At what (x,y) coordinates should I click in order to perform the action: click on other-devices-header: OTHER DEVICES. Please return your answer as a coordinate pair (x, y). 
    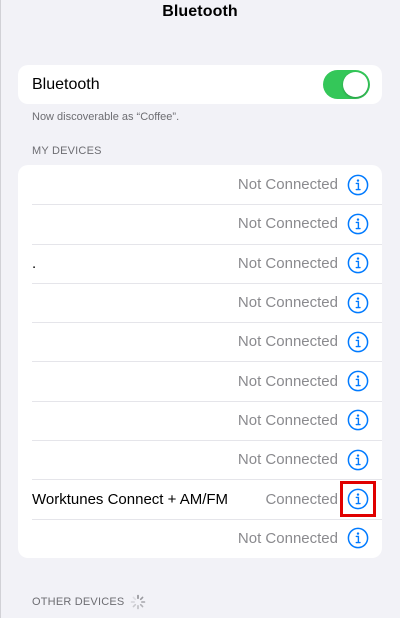
    Looking at the image, I should click on (89, 602).